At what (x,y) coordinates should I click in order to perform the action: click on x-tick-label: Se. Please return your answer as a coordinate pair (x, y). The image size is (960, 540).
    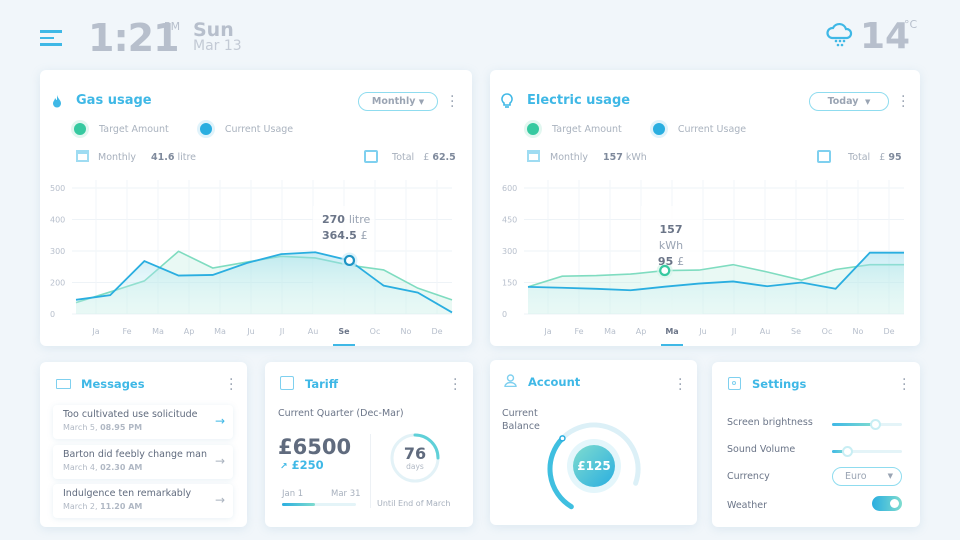
    Looking at the image, I should click on (344, 331).